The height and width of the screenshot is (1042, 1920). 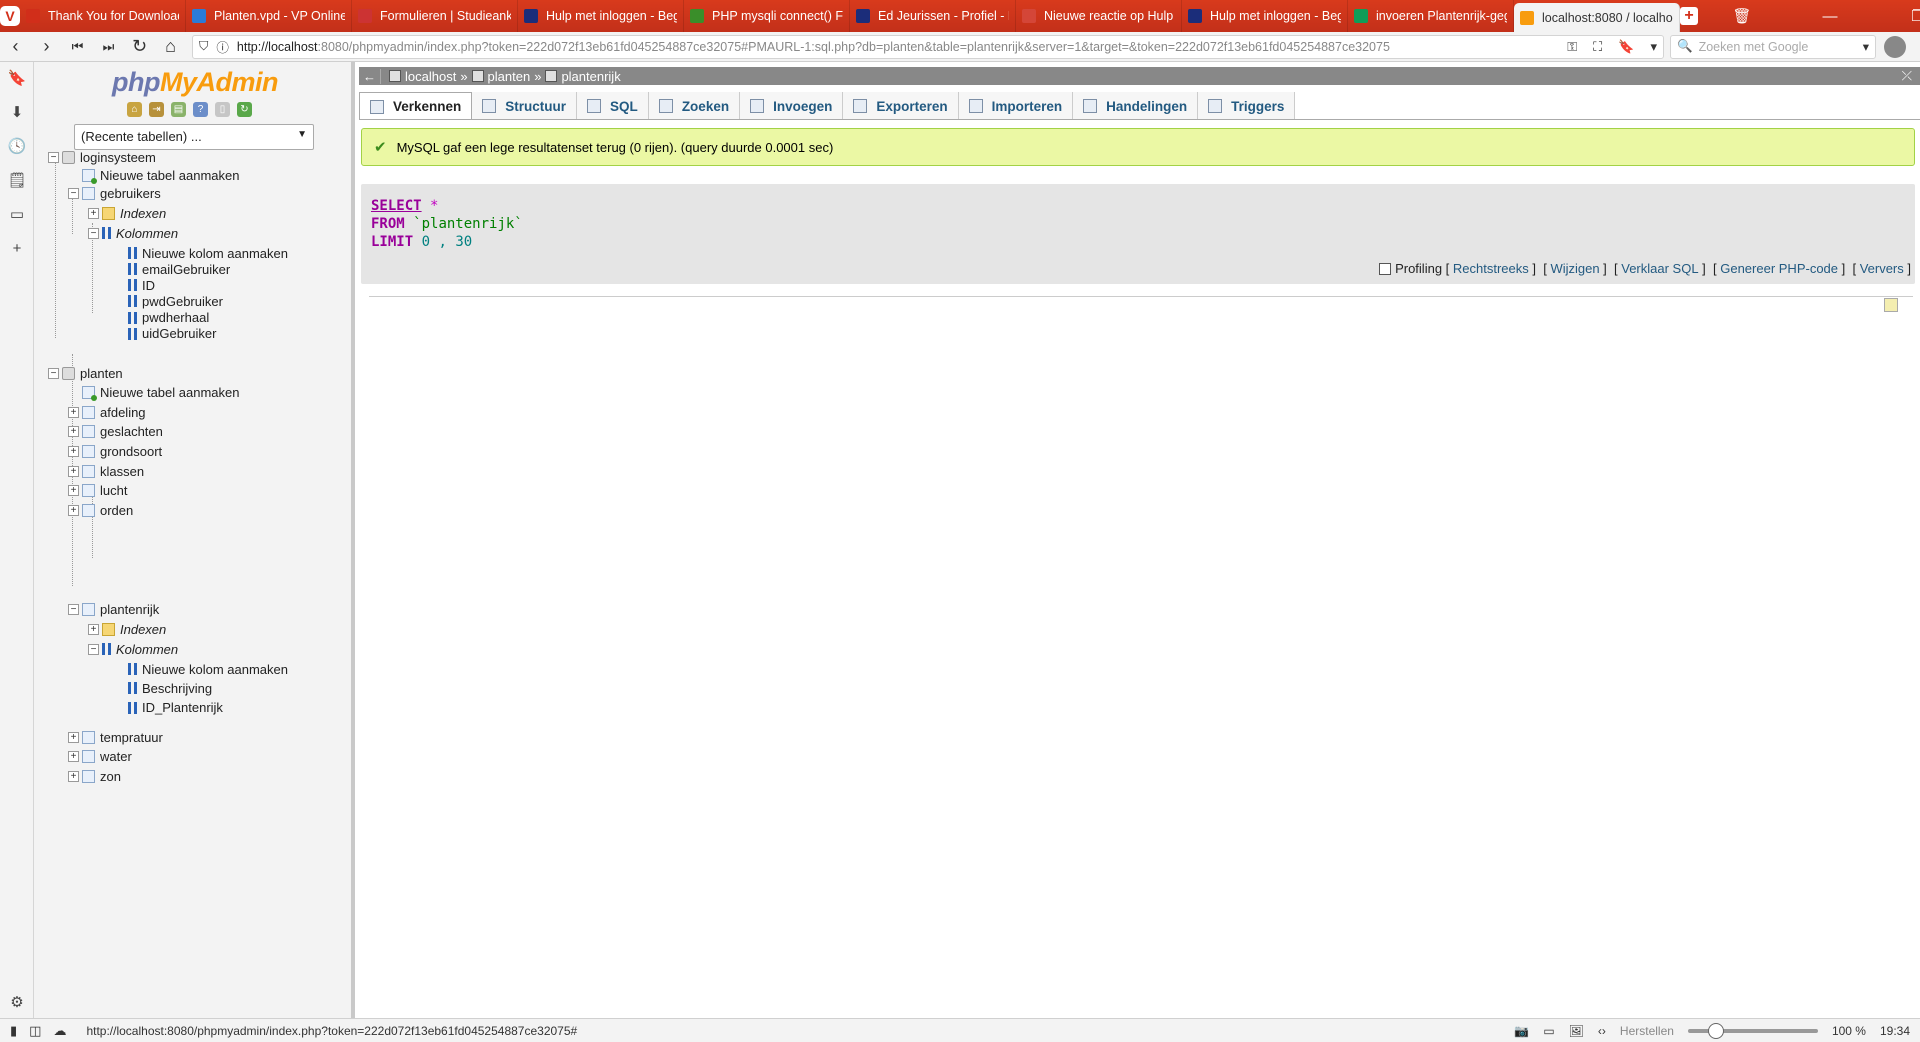 I want to click on explain-sql-link: Verklaar SQL, so click(x=1659, y=268).